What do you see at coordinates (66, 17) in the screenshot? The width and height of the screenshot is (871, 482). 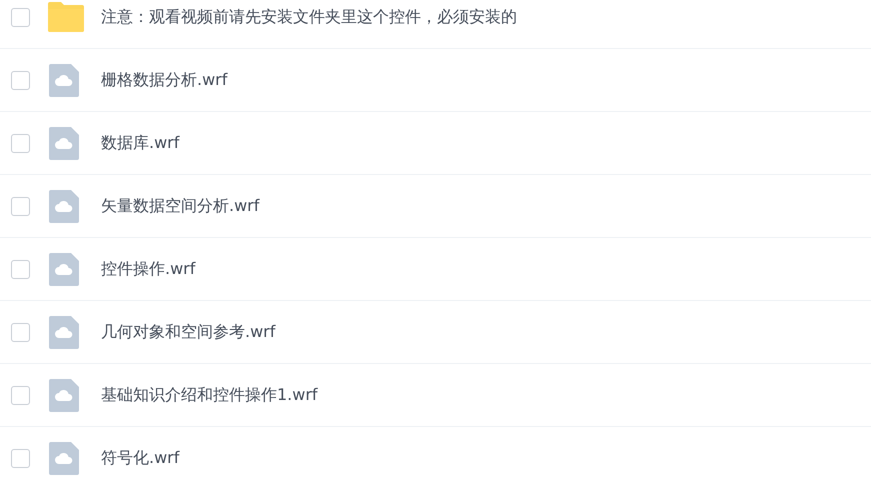 I see `folder-icon` at bounding box center [66, 17].